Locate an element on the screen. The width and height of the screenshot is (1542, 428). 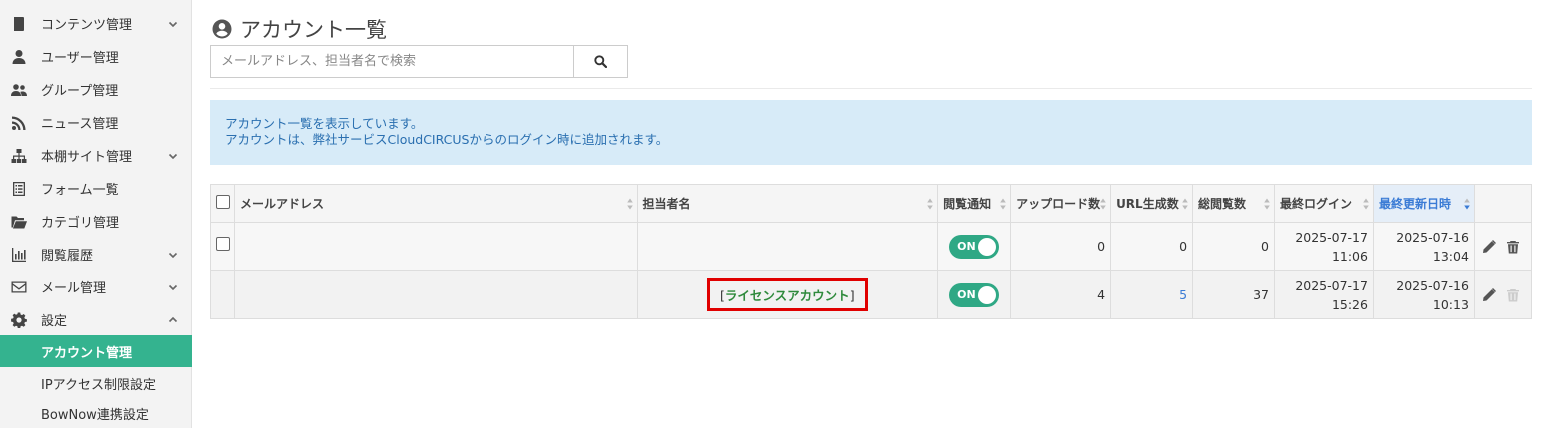
table-row: ON 0 0 0 2025-07-17 11:06 2025-07-16 13:04 is located at coordinates (871, 246).